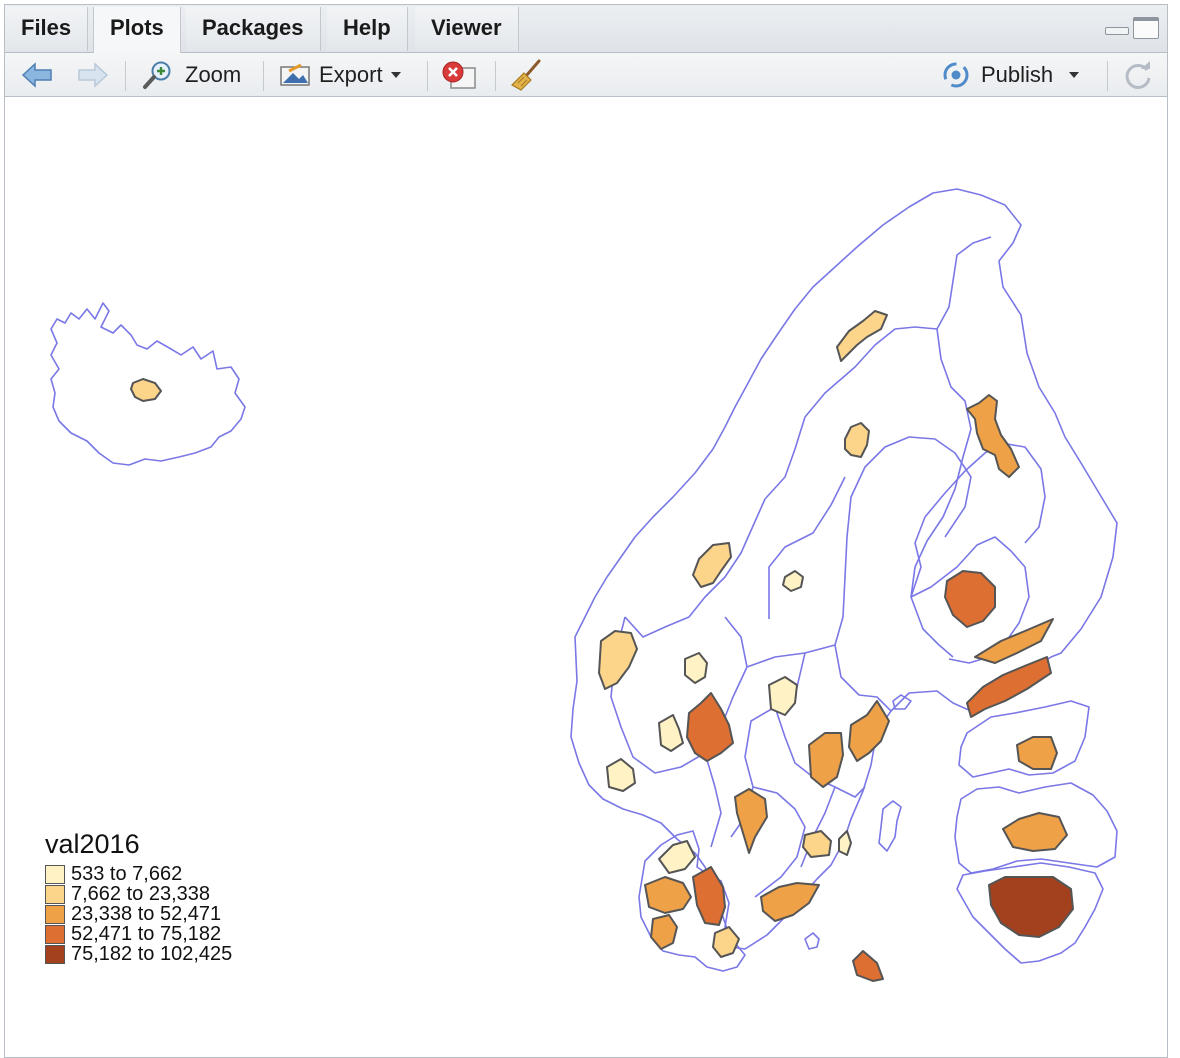 Image resolution: width=1180 pixels, height=1058 pixels. I want to click on region-oslo, so click(710, 727).